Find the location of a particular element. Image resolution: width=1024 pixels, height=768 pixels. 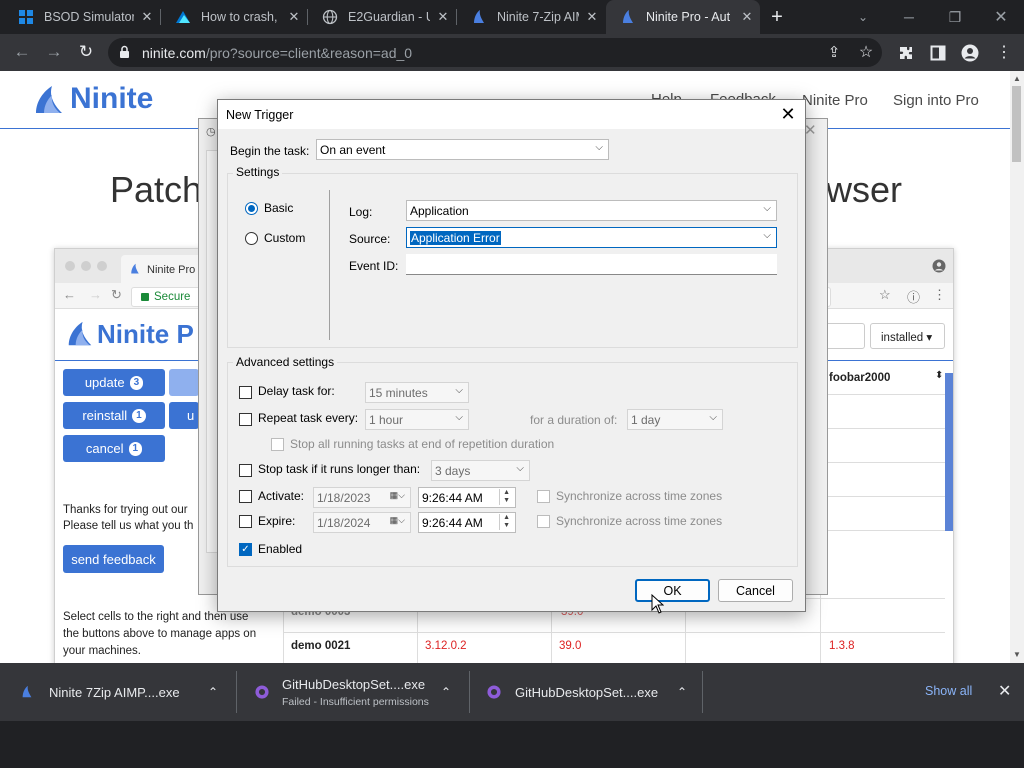

expire-time-input: 9:26:44 AM ▲ ▼ is located at coordinates (467, 522).